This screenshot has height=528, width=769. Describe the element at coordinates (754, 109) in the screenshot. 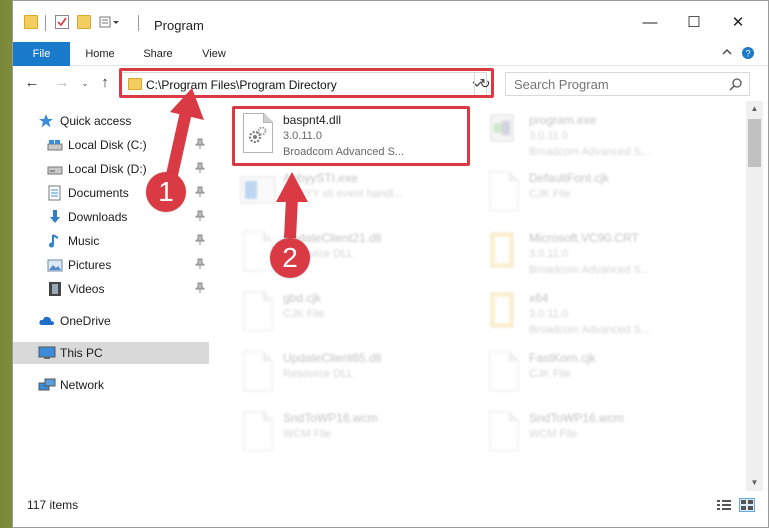

I see `scroll-up-arrow-icon: ▲` at that location.